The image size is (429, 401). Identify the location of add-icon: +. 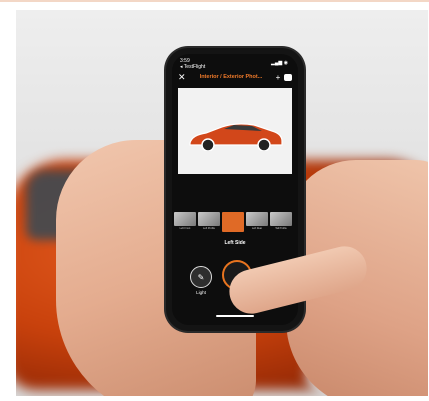
(278, 77).